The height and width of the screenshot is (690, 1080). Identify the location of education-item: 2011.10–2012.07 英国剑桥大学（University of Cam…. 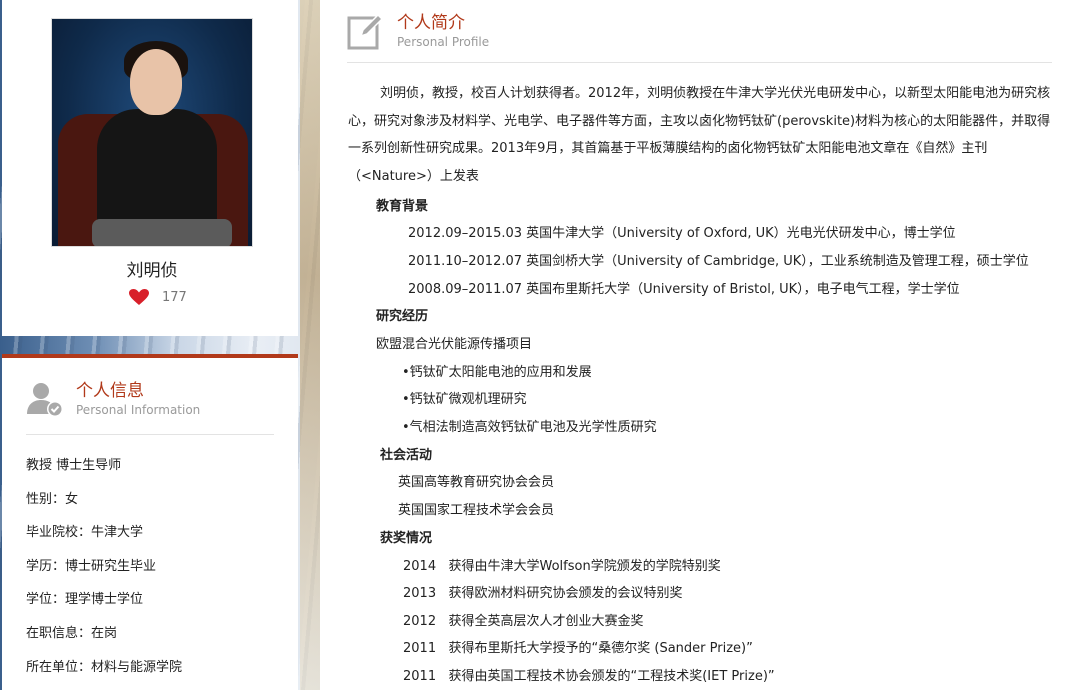
(718, 261).